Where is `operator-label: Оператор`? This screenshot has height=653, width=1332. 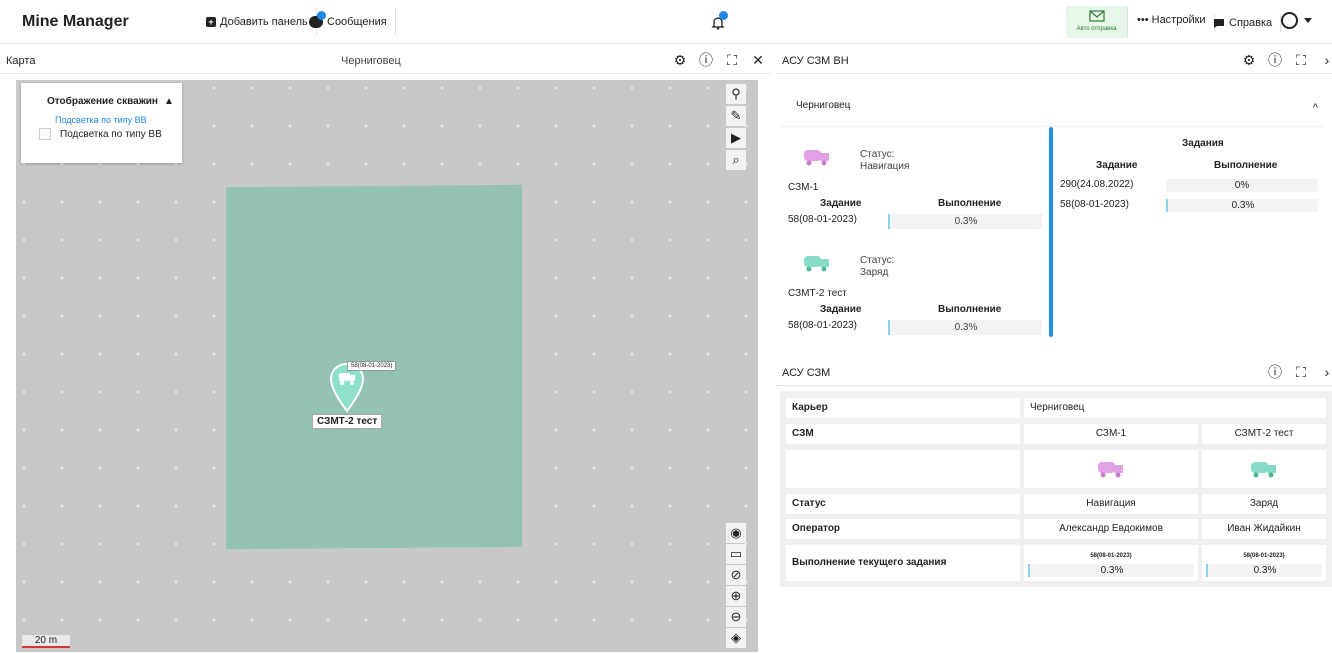
operator-label: Оператор is located at coordinates (903, 529).